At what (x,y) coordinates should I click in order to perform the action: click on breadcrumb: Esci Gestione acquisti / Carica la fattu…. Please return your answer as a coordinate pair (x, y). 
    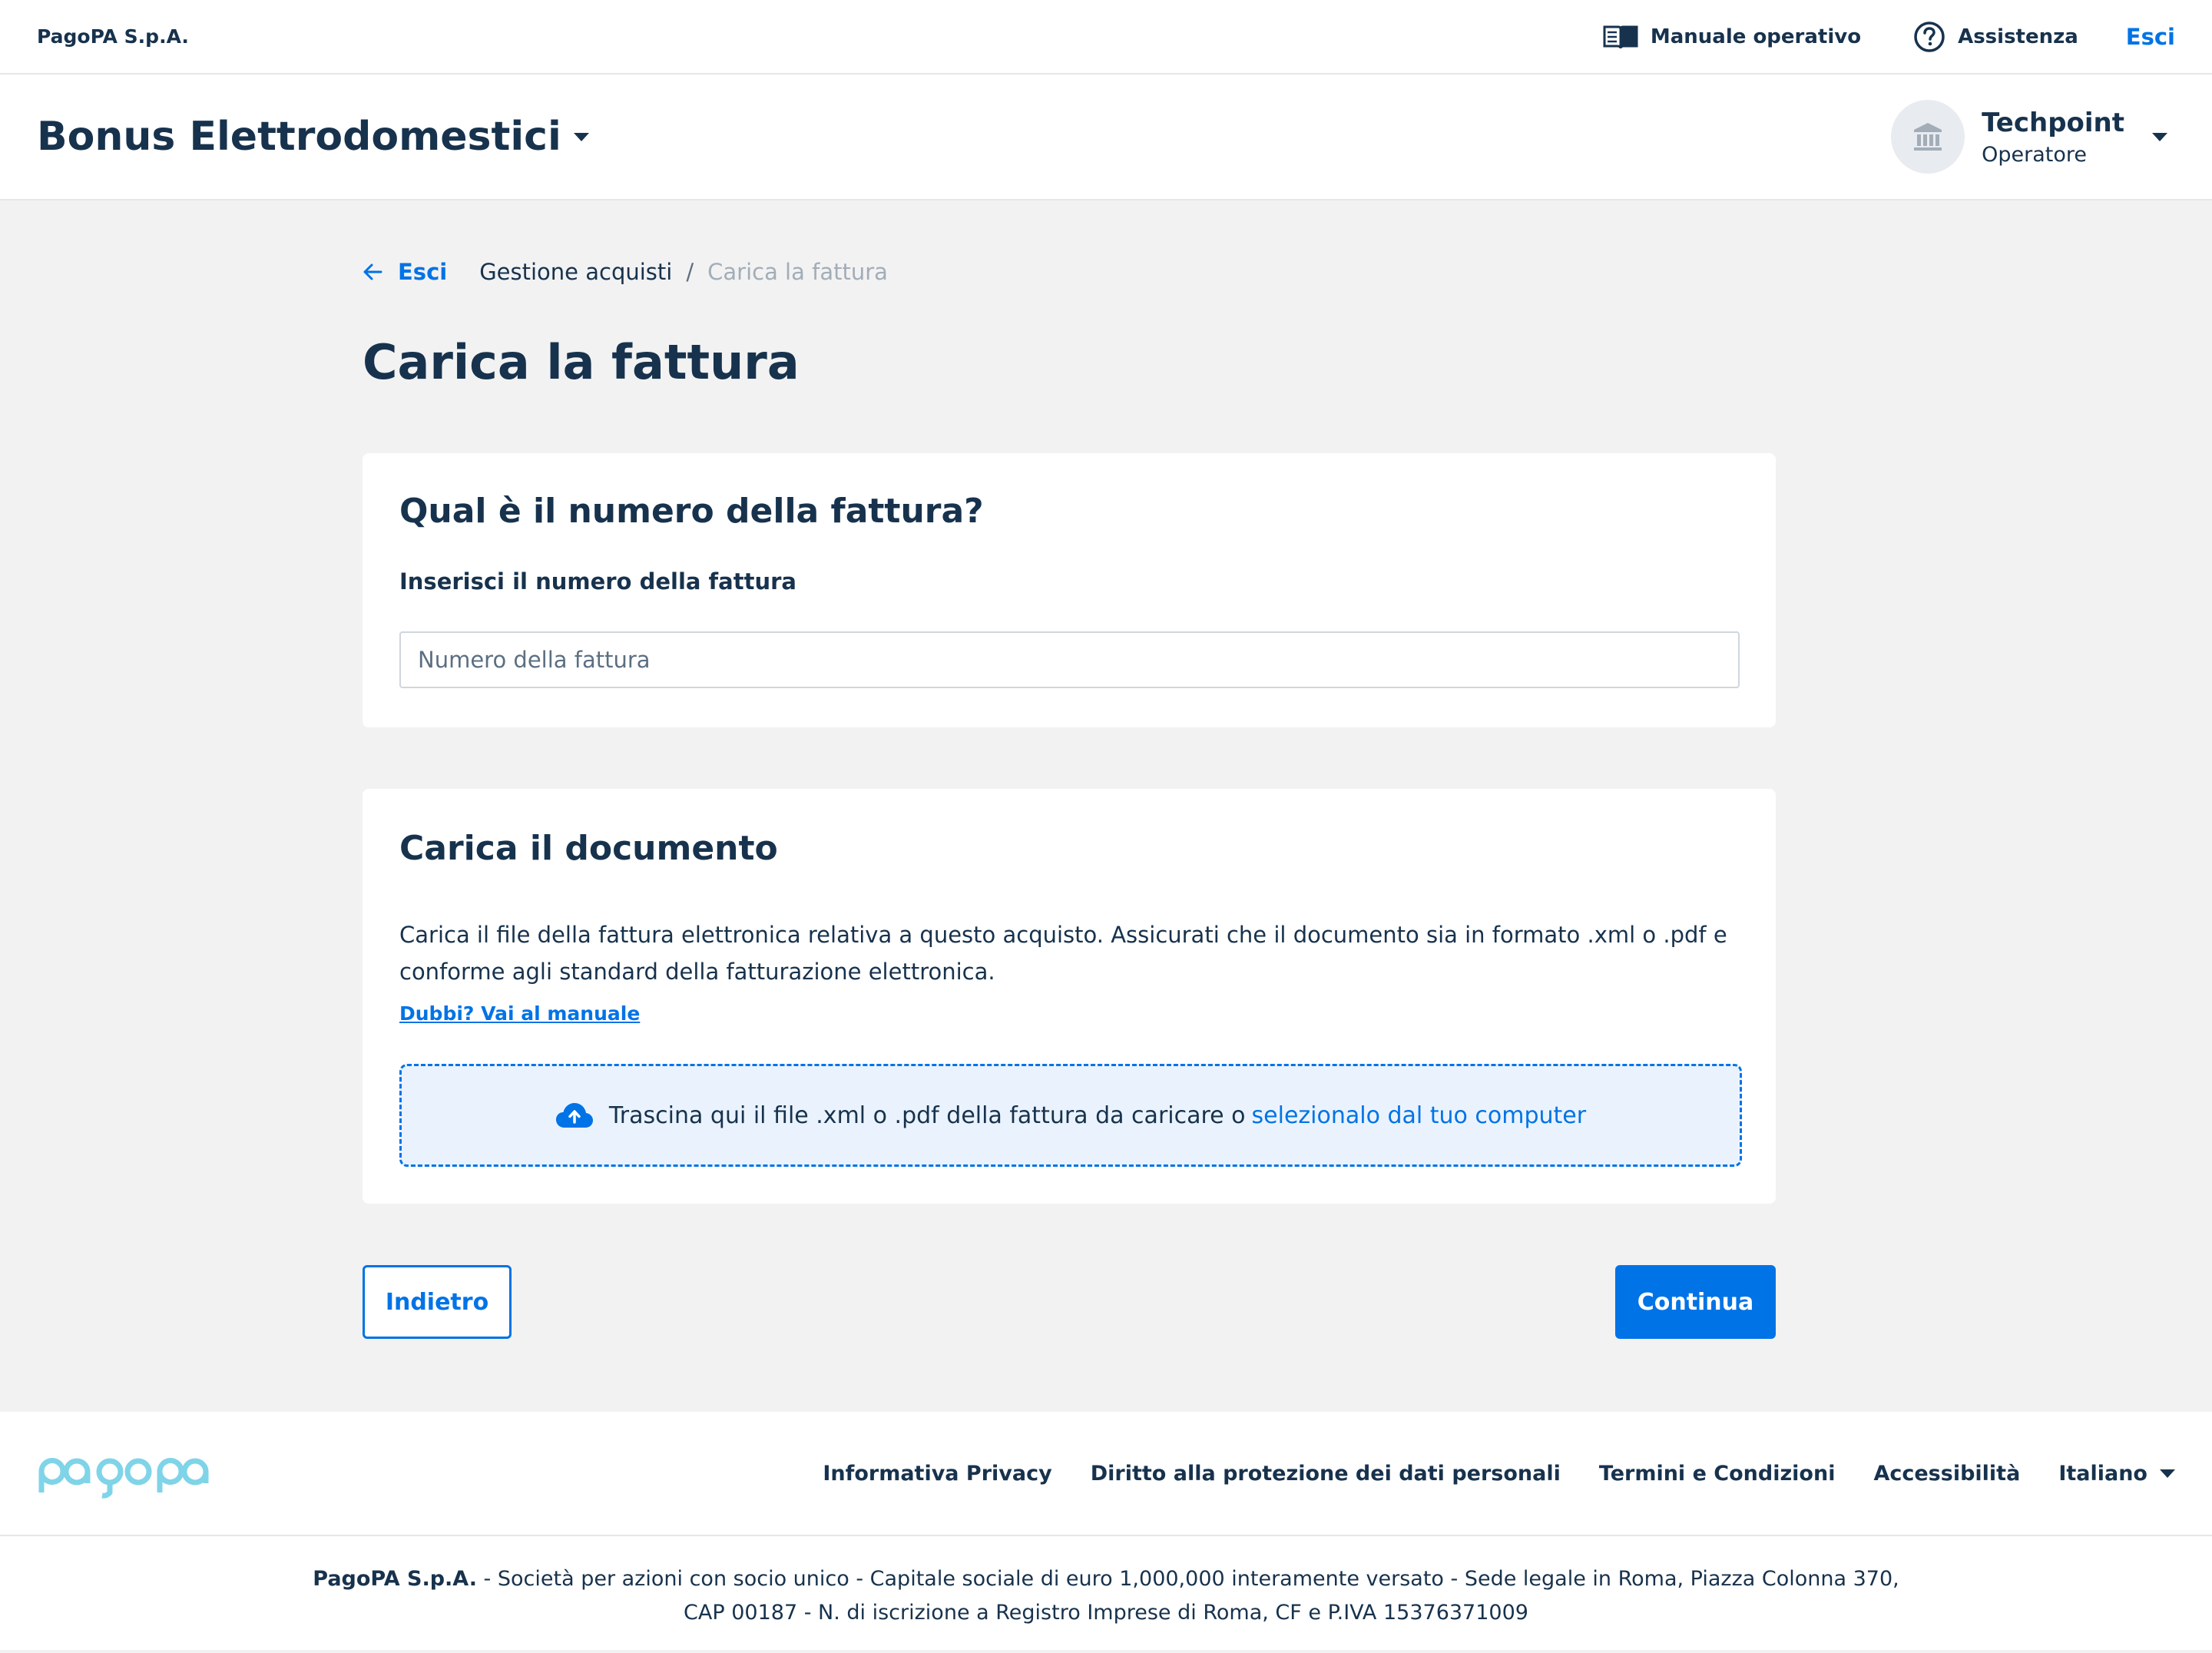
    Looking at the image, I should click on (625, 272).